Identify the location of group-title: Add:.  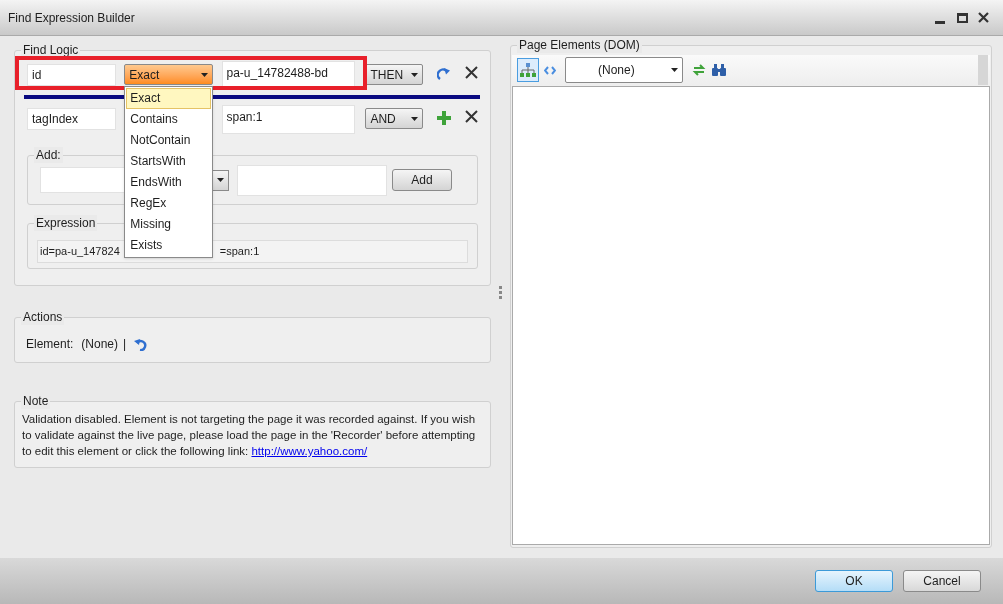
(48, 155).